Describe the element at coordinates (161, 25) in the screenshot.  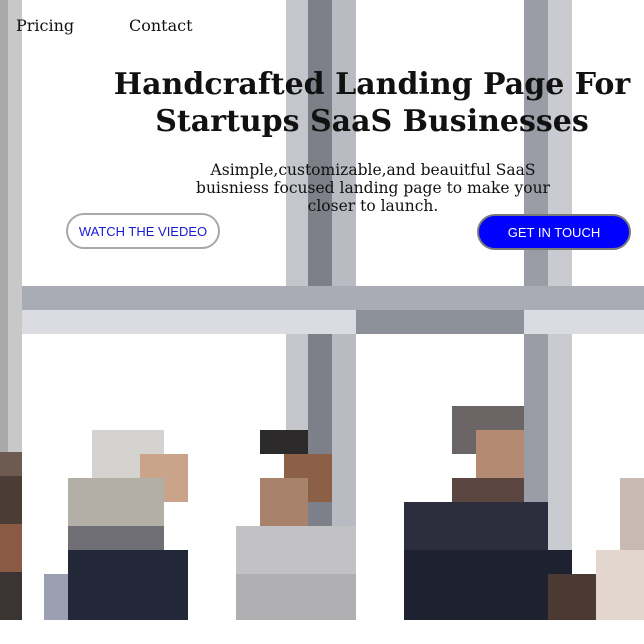
I see `nav-link-contact: Contact` at that location.